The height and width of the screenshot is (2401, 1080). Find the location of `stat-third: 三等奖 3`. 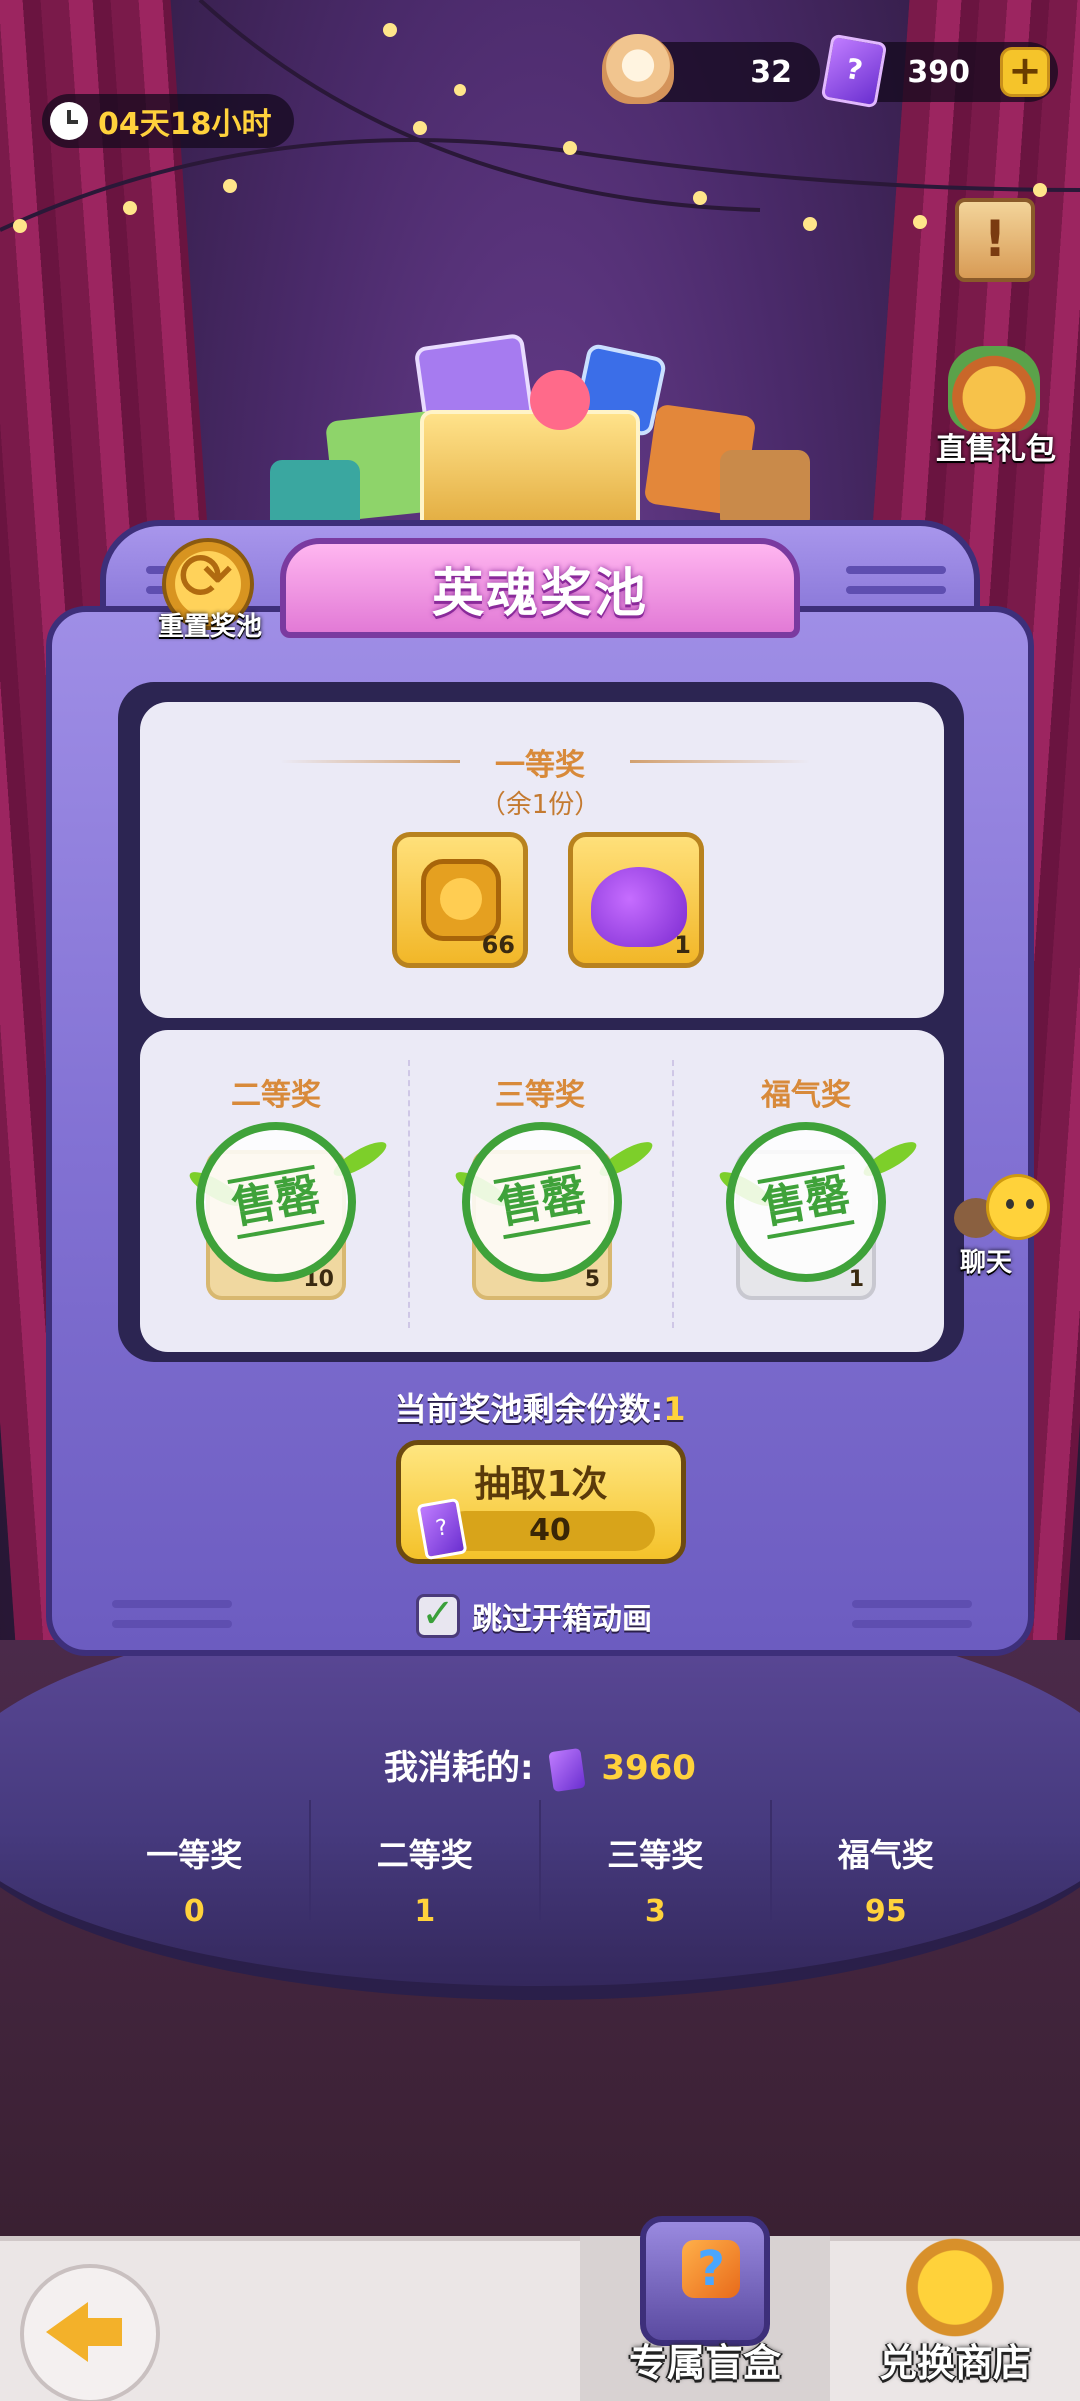

stat-third: 三等奖 3 is located at coordinates (656, 1864).